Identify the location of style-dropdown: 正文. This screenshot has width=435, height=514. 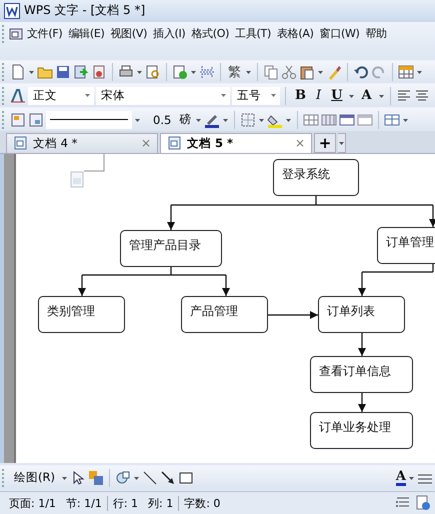
(61, 95).